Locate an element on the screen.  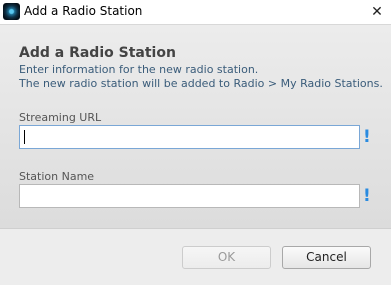
close-icon: ✕ is located at coordinates (377, 12).